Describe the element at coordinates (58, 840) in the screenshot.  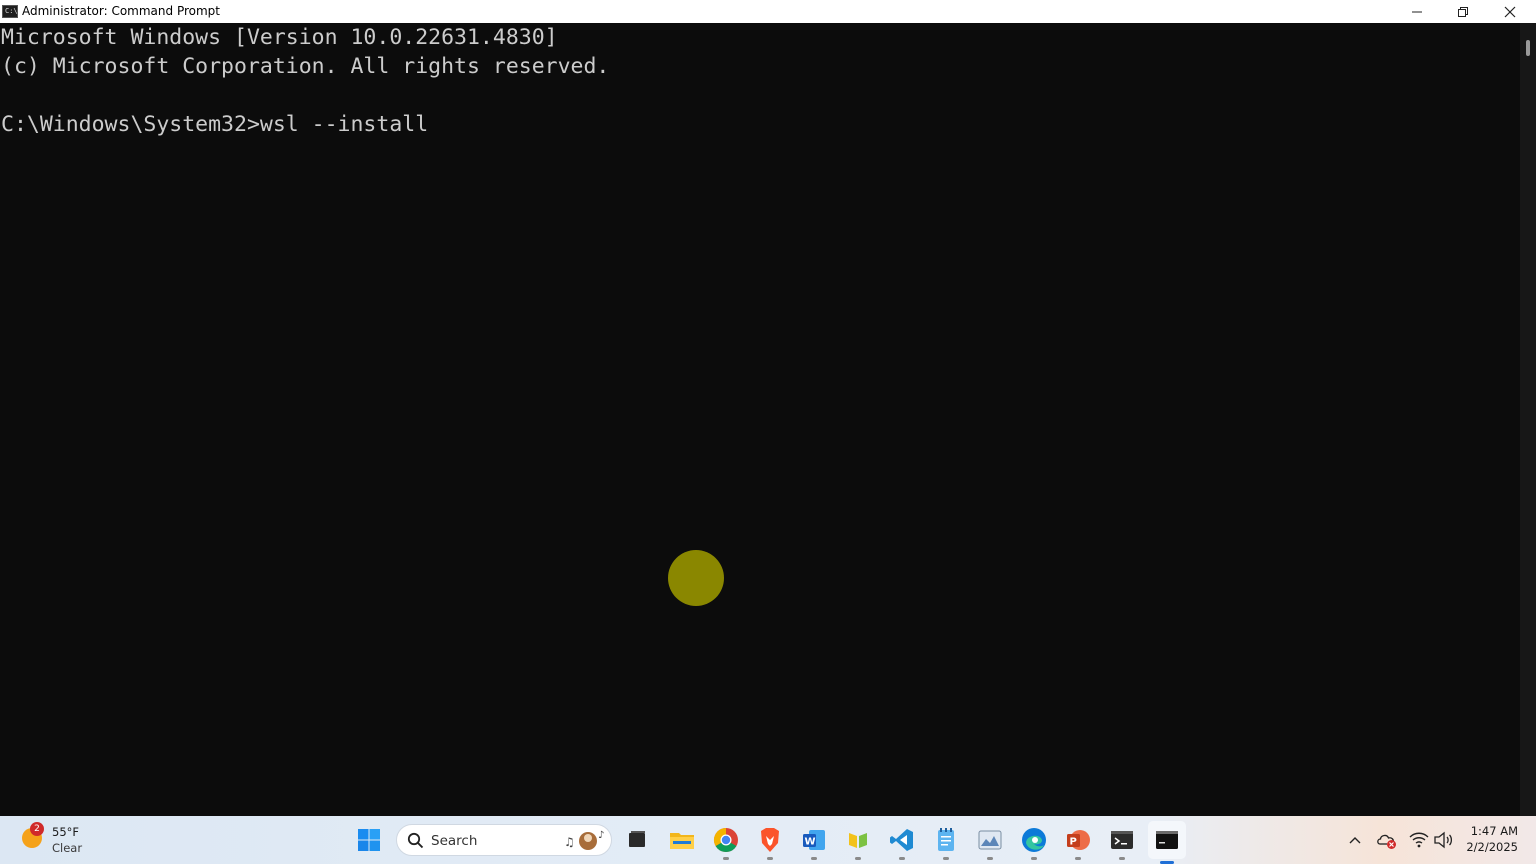
I see `weather-widget: 2 55°F Clear` at that location.